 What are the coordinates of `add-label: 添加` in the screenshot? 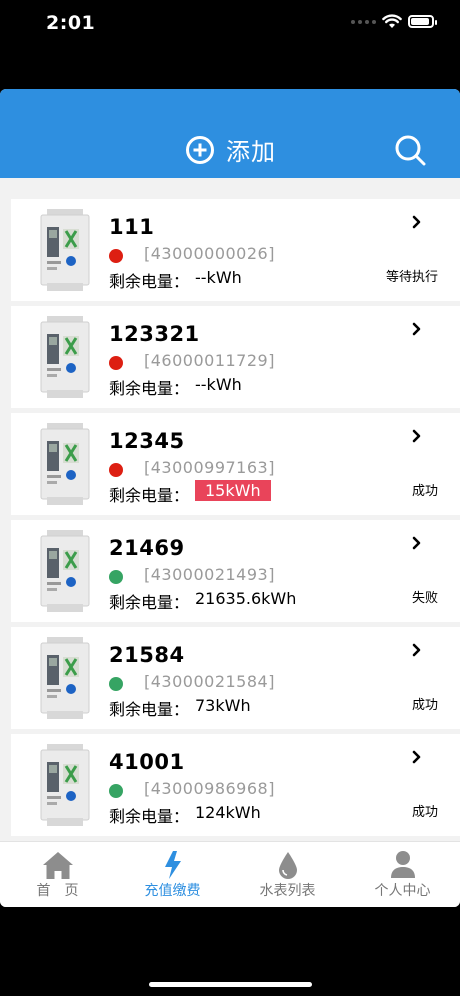 It's located at (251, 152).